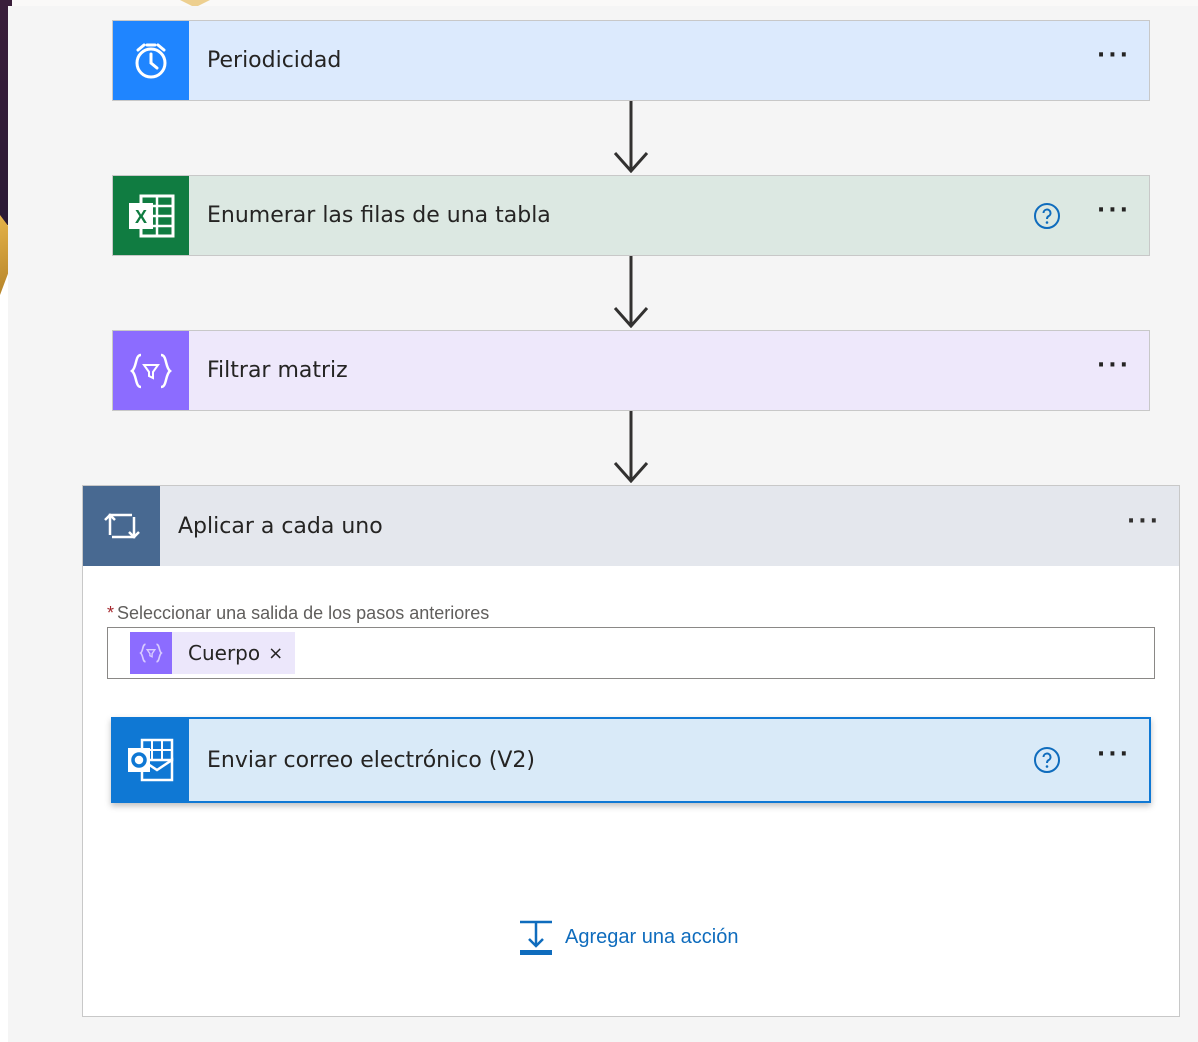 This screenshot has height=1042, width=1198. I want to click on add-action-button: Agregar una acción, so click(627, 937).